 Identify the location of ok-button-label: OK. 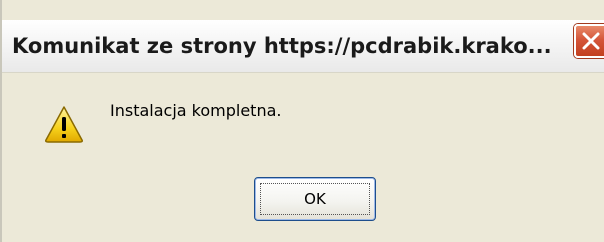
(315, 199).